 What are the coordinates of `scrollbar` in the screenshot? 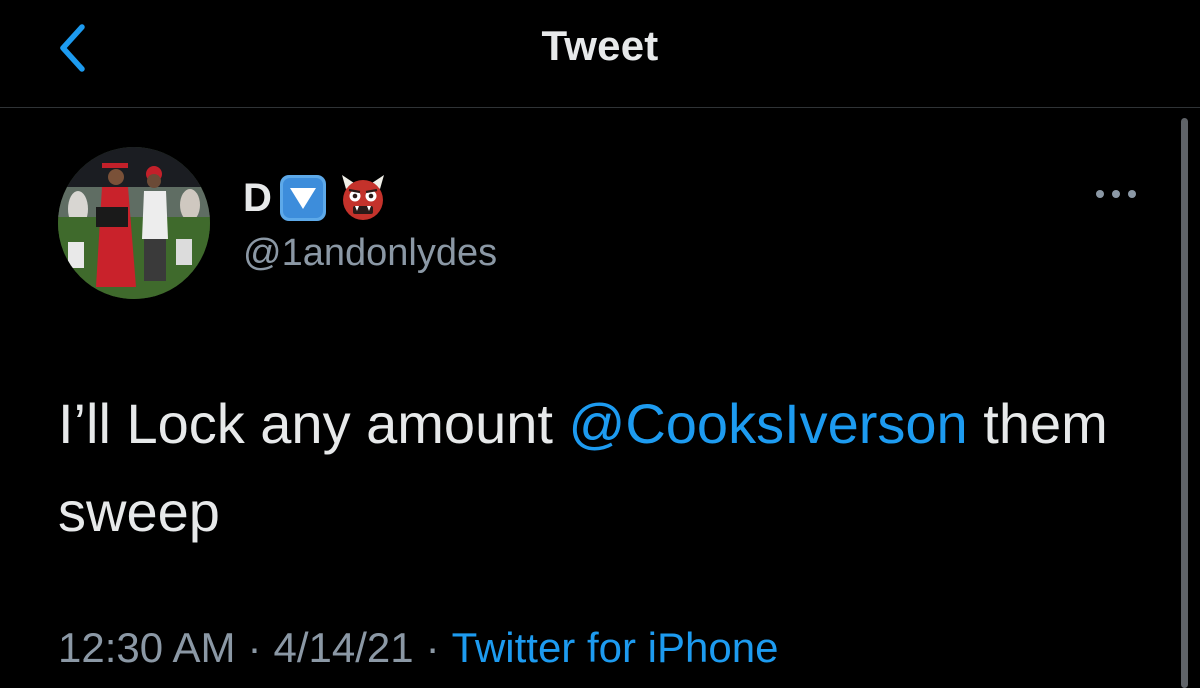 It's located at (1184, 403).